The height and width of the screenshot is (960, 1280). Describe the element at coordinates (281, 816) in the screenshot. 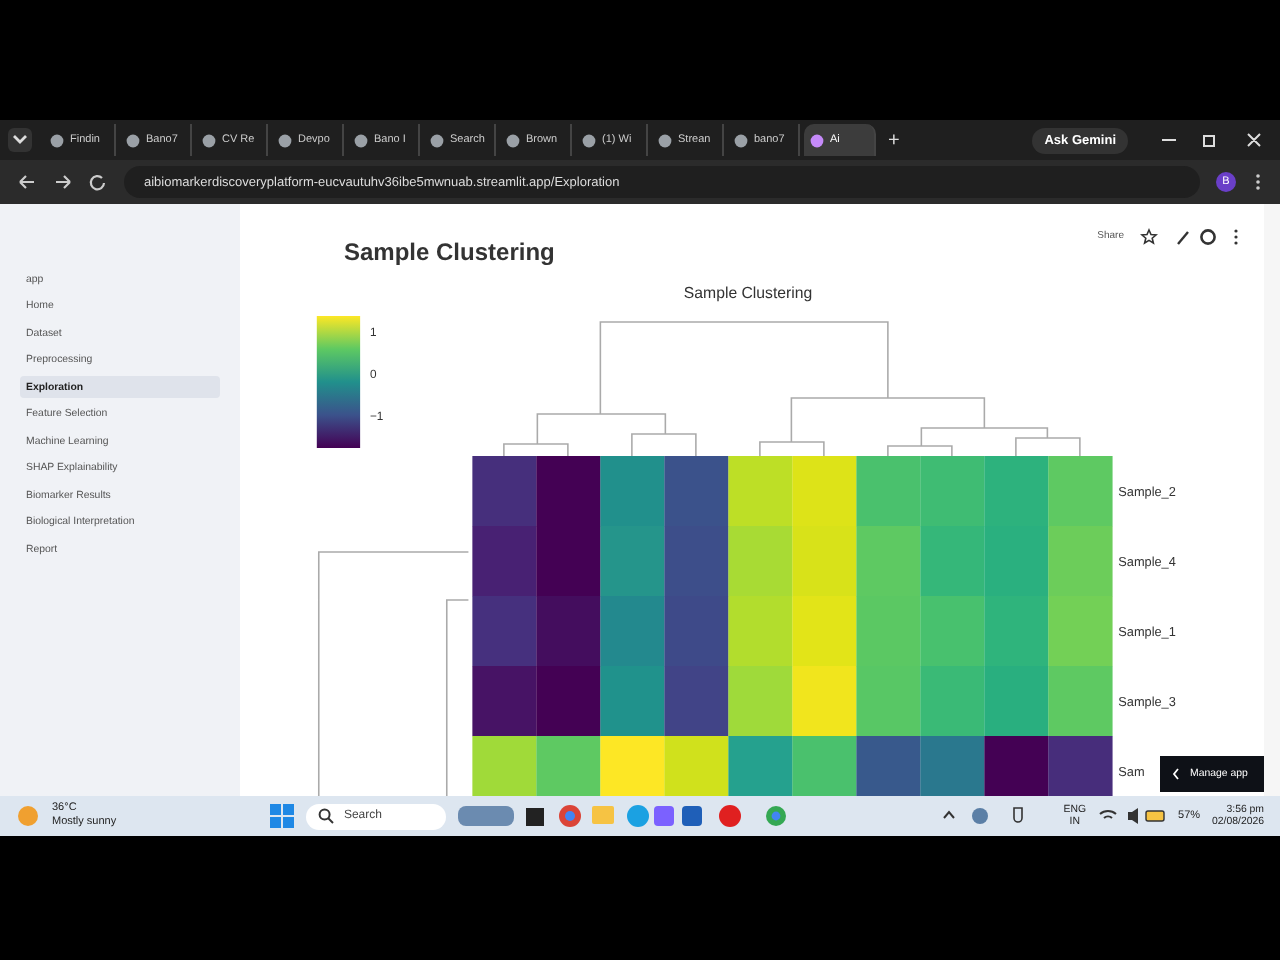

I see `windows-logo-icon` at that location.